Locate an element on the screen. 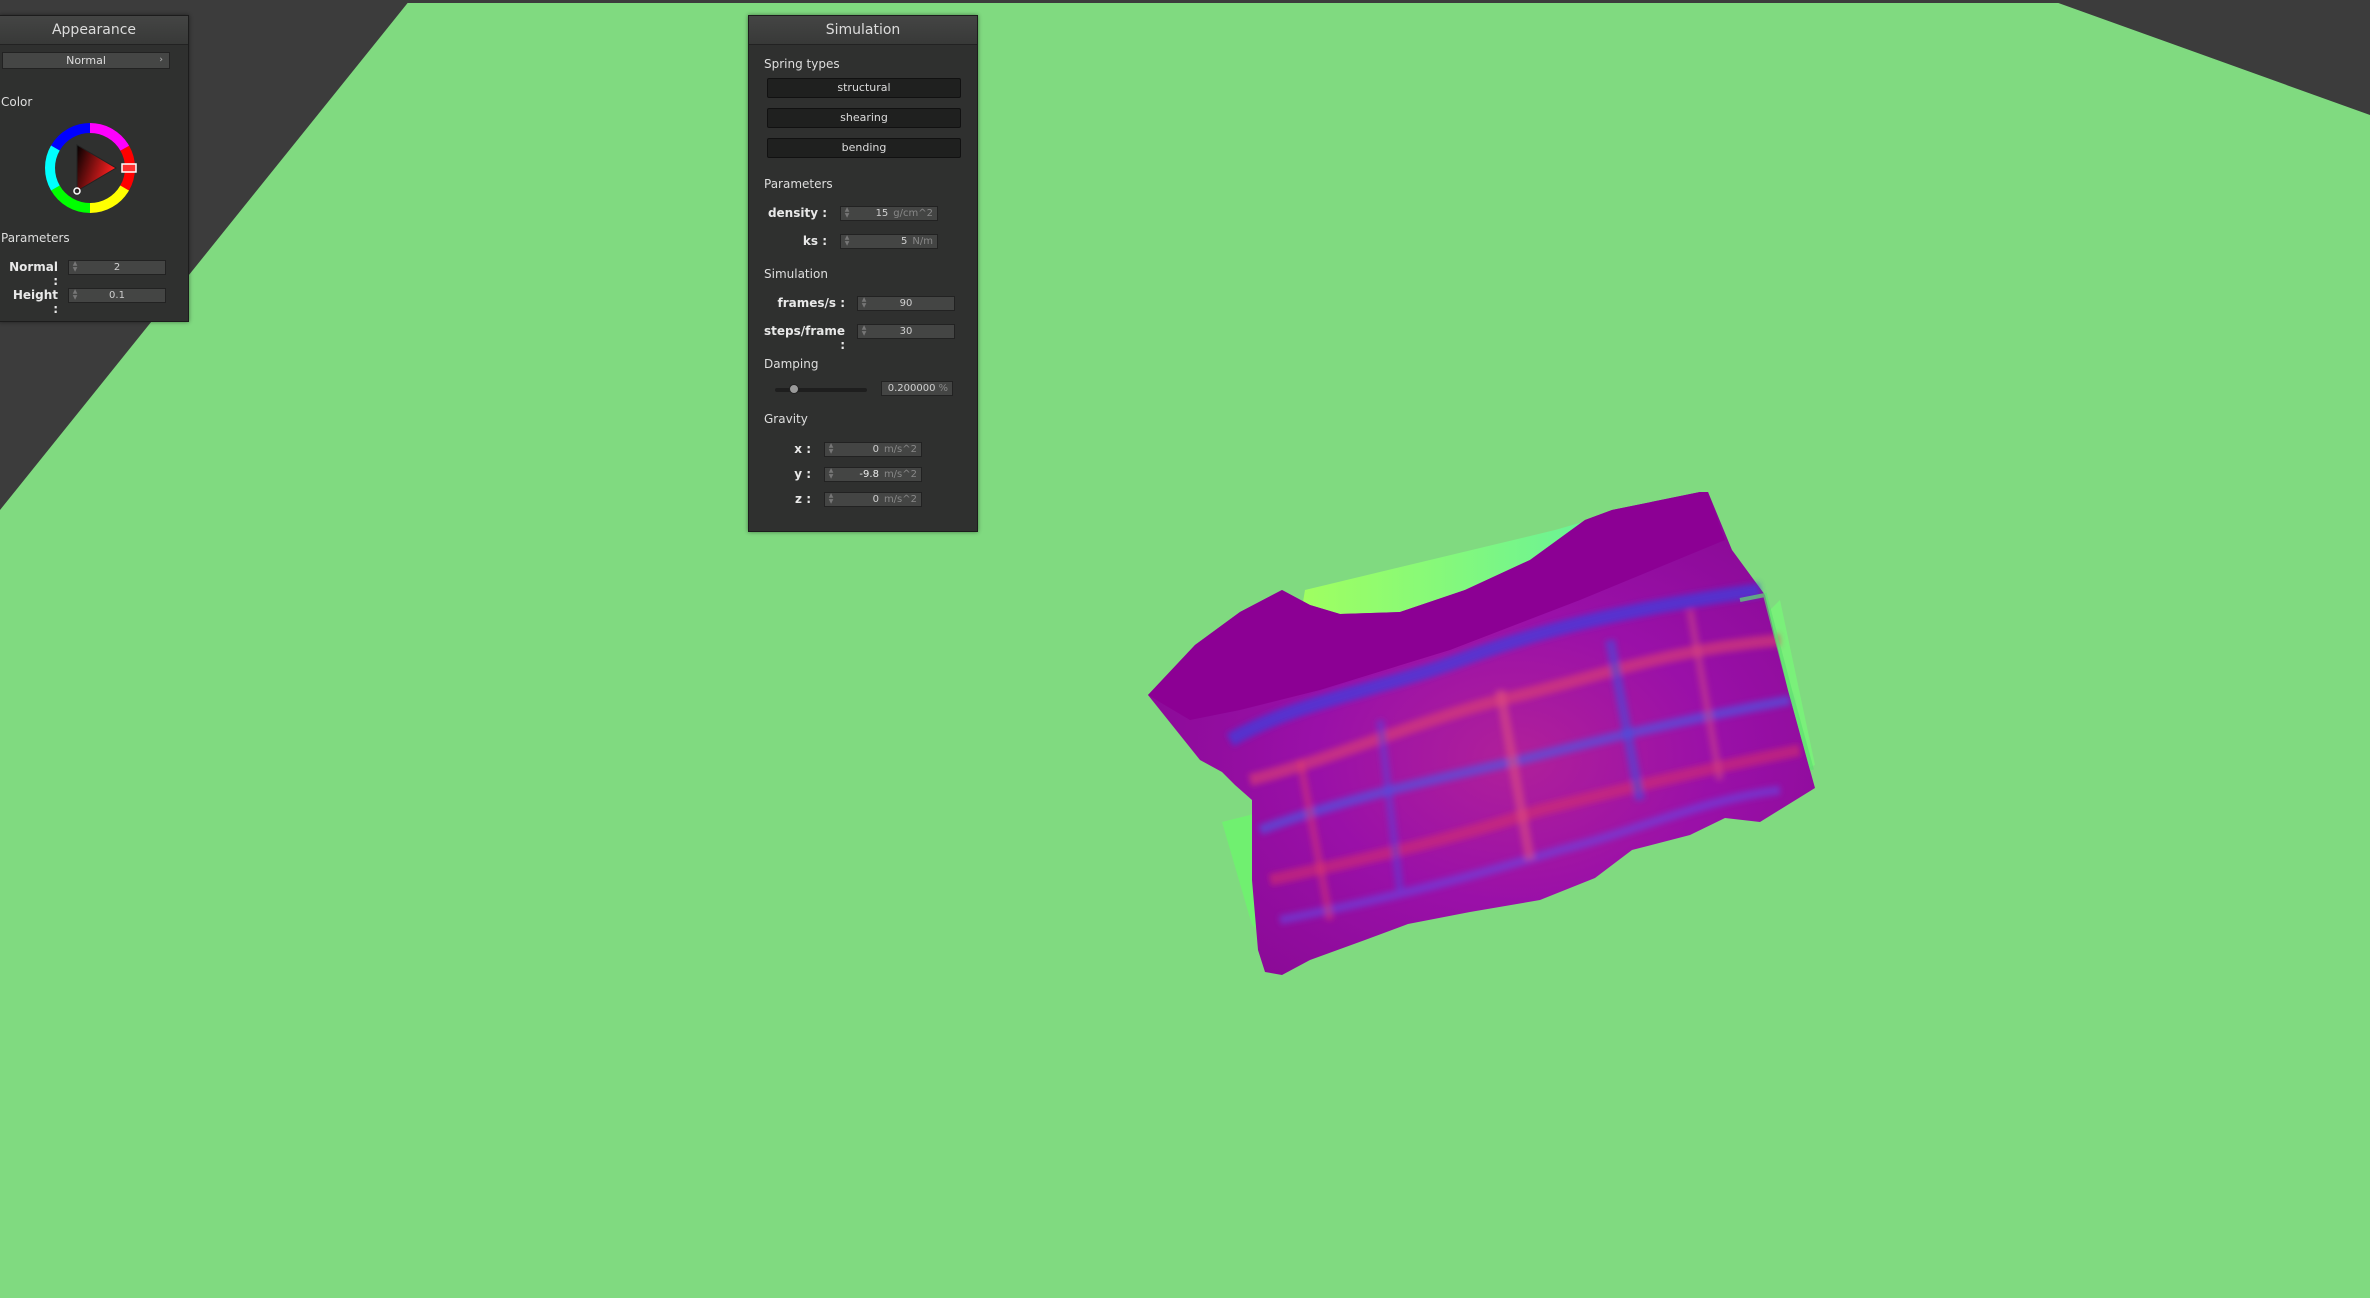 The width and height of the screenshot is (2370, 1298). gravity-y-value: -9.8 is located at coordinates (869, 474).